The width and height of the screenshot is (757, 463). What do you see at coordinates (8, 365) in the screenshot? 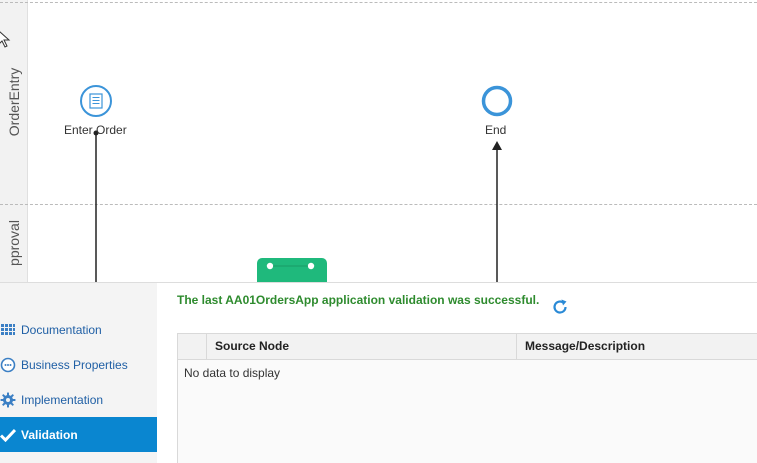
I see `speech-bubble-icon` at bounding box center [8, 365].